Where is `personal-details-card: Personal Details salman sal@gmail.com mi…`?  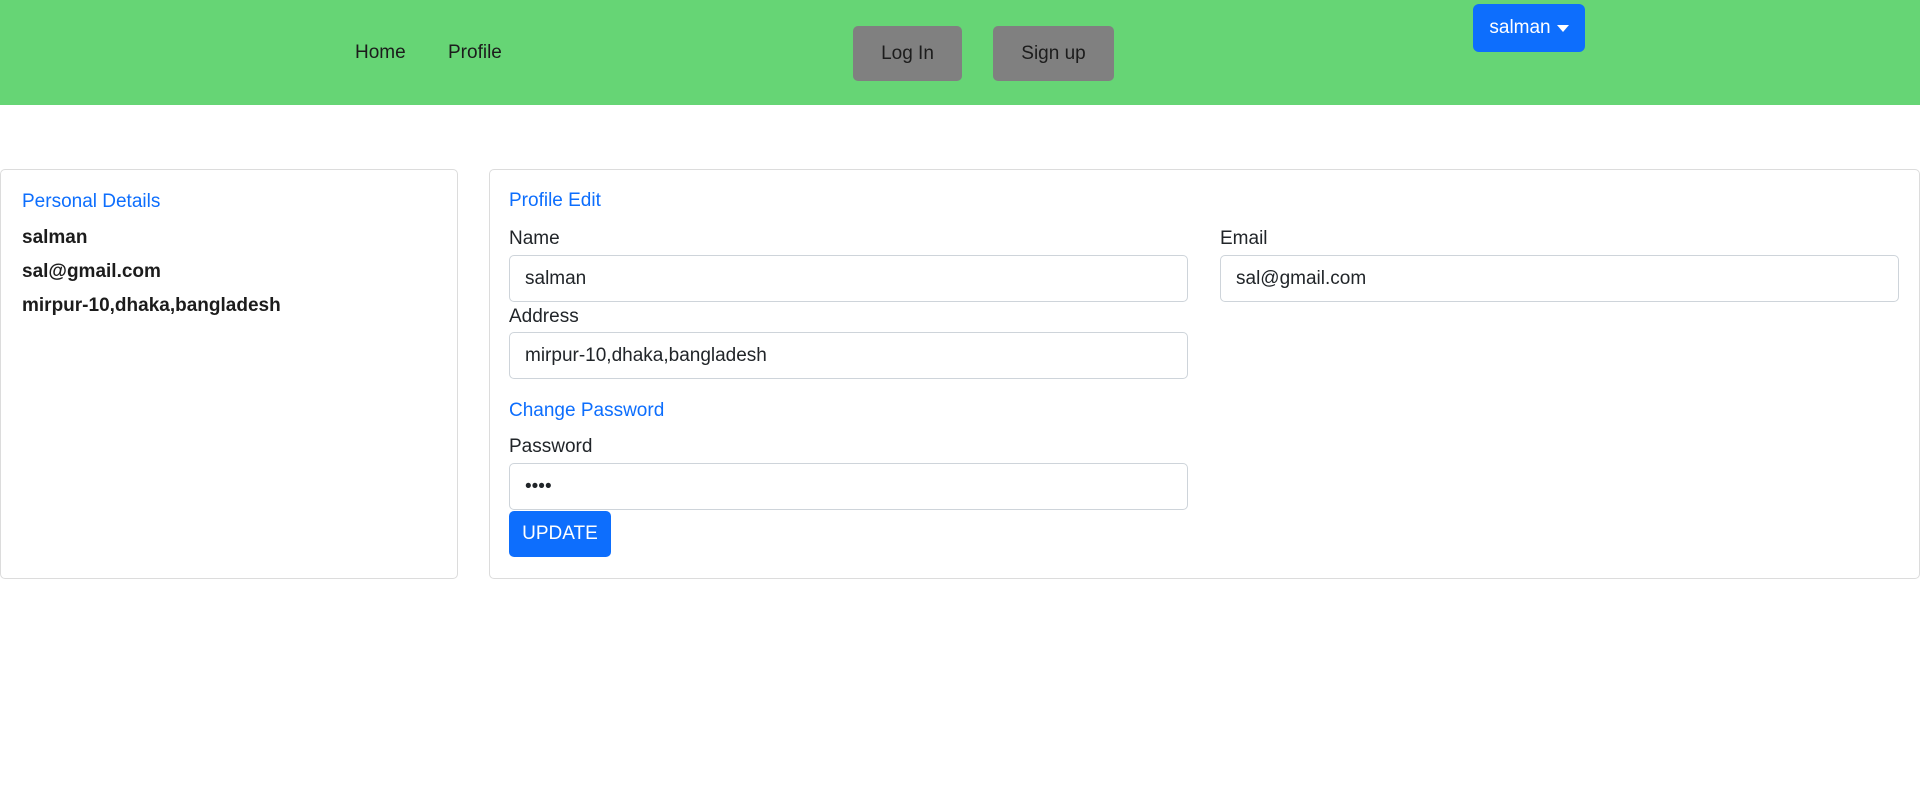 personal-details-card: Personal Details salman sal@gmail.com mi… is located at coordinates (229, 374).